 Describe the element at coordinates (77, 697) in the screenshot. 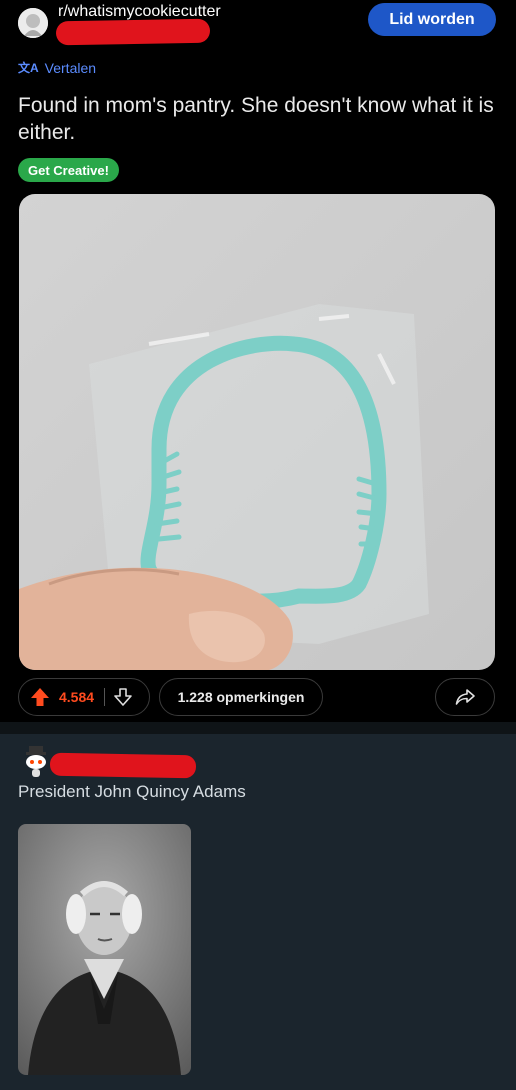

I see `vote-score: 4.584` at that location.